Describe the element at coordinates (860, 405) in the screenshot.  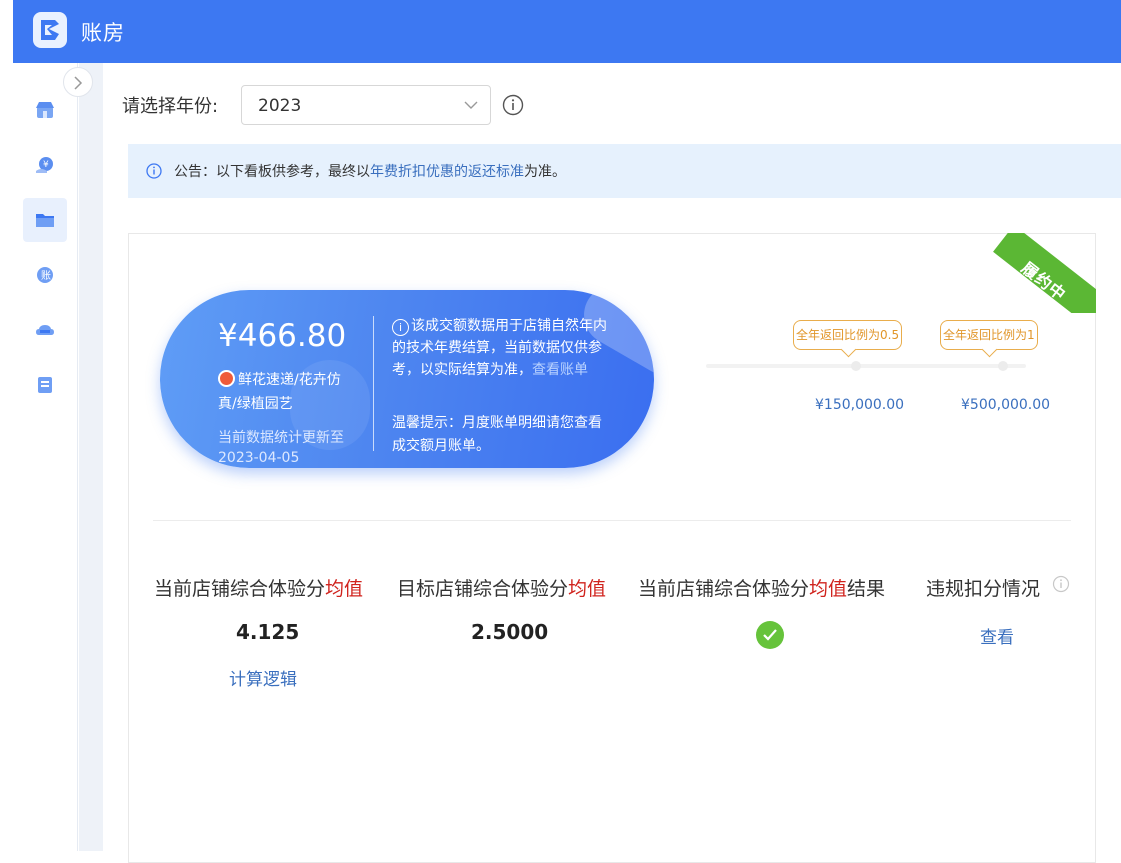
I see `tier-amount: ¥150,000.00` at that location.